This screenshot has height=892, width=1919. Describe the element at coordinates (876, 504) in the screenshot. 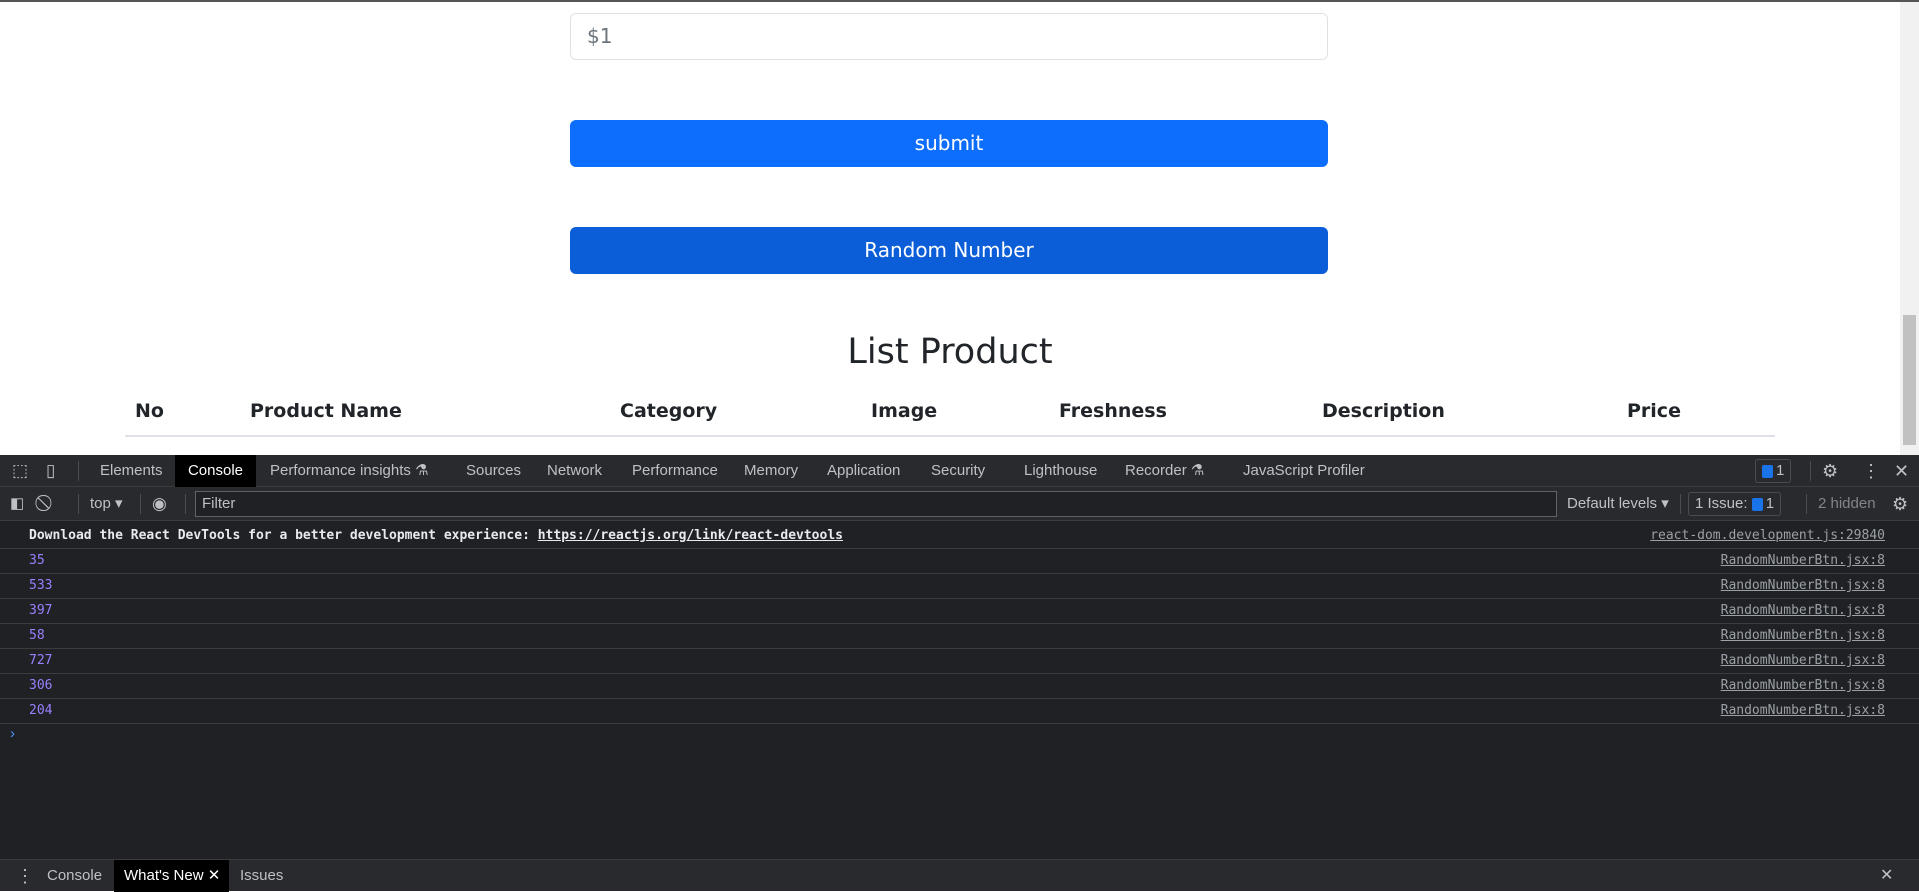

I see `filter-input: Filter` at that location.